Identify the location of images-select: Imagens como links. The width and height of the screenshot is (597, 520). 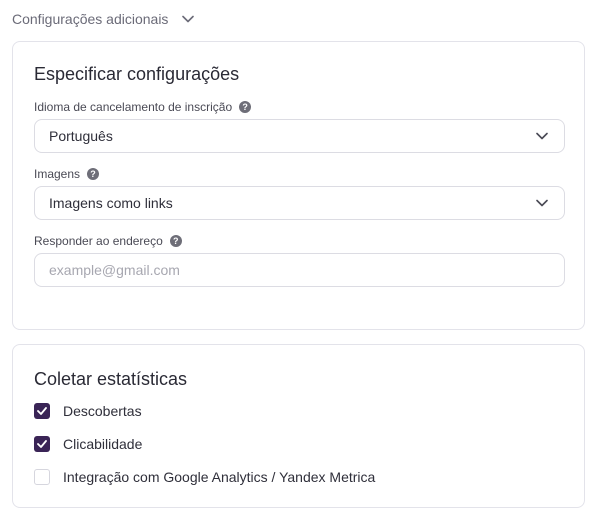
(299, 203).